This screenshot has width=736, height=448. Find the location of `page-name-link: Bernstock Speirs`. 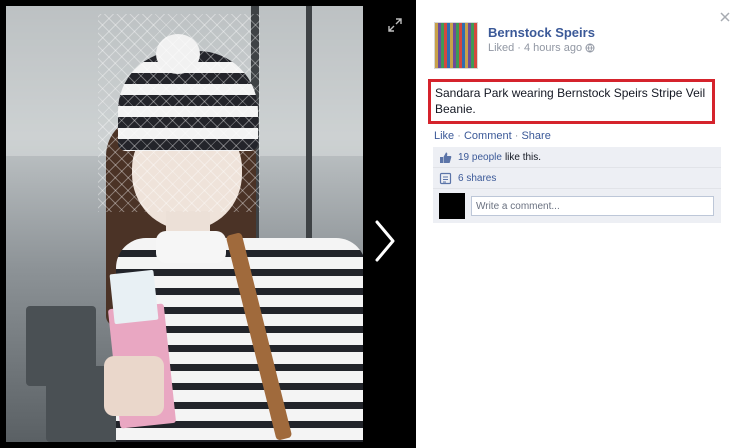

page-name-link: Bernstock Speirs is located at coordinates (541, 32).